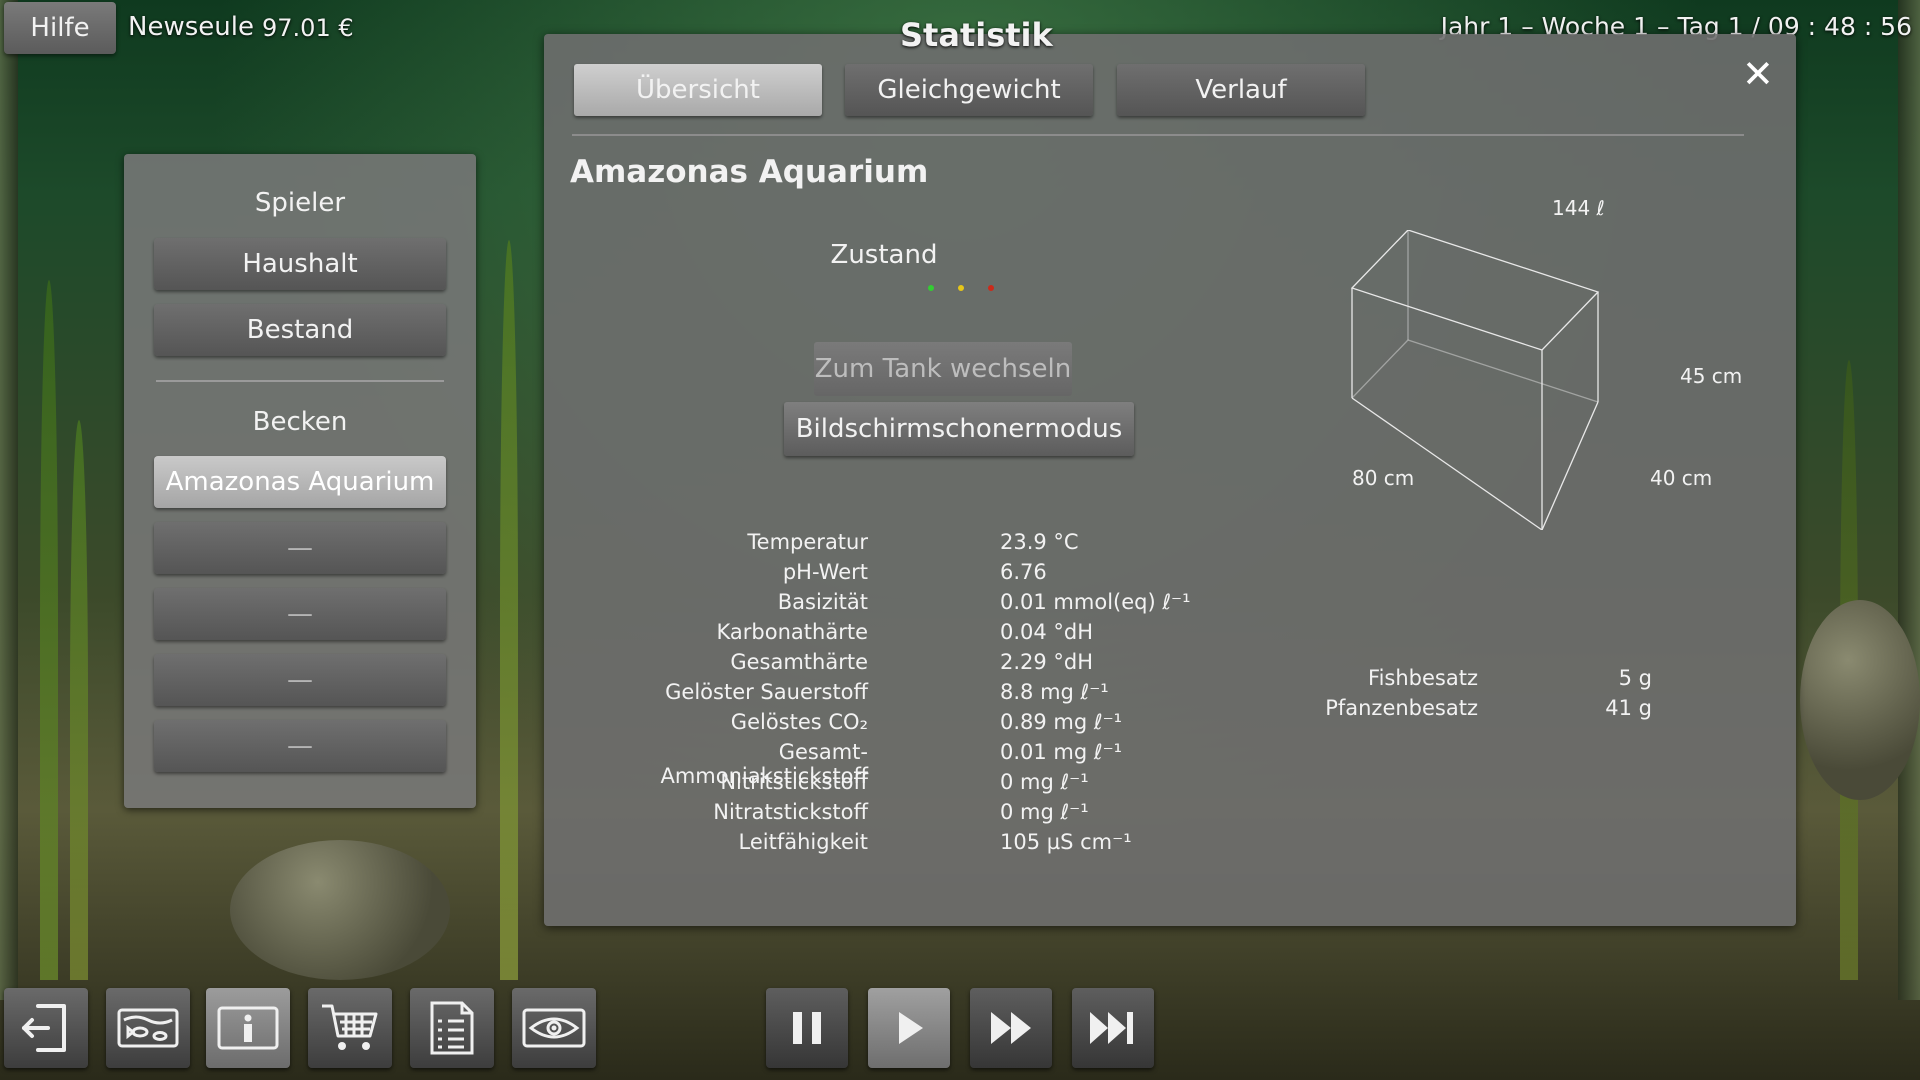 Image resolution: width=1920 pixels, height=1080 pixels. I want to click on fish-stocking-label: Fishbesatz, so click(1423, 678).